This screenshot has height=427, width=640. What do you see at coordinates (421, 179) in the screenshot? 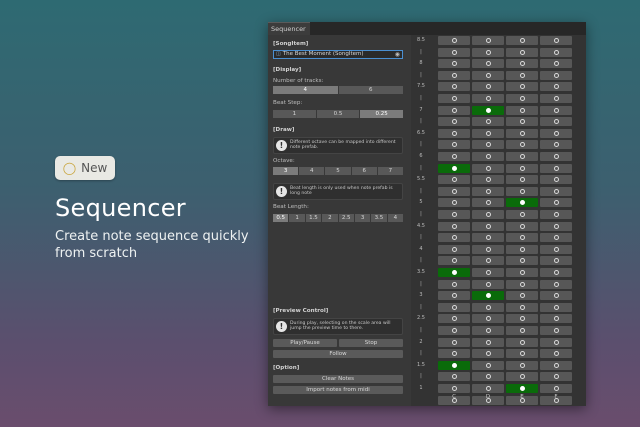
I see `beat-scale-label: 5.5` at bounding box center [421, 179].